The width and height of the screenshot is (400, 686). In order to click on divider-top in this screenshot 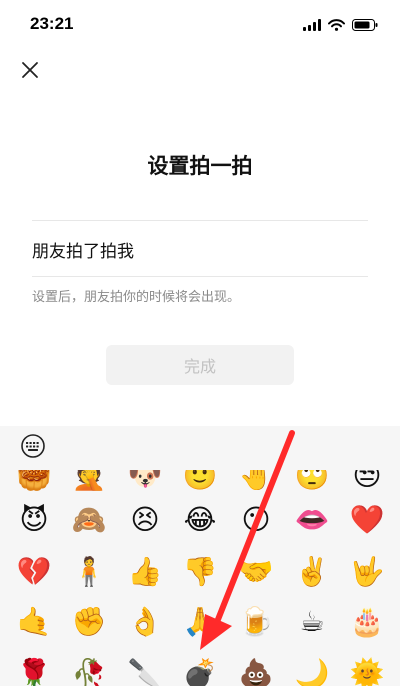, I will do `click(200, 220)`.